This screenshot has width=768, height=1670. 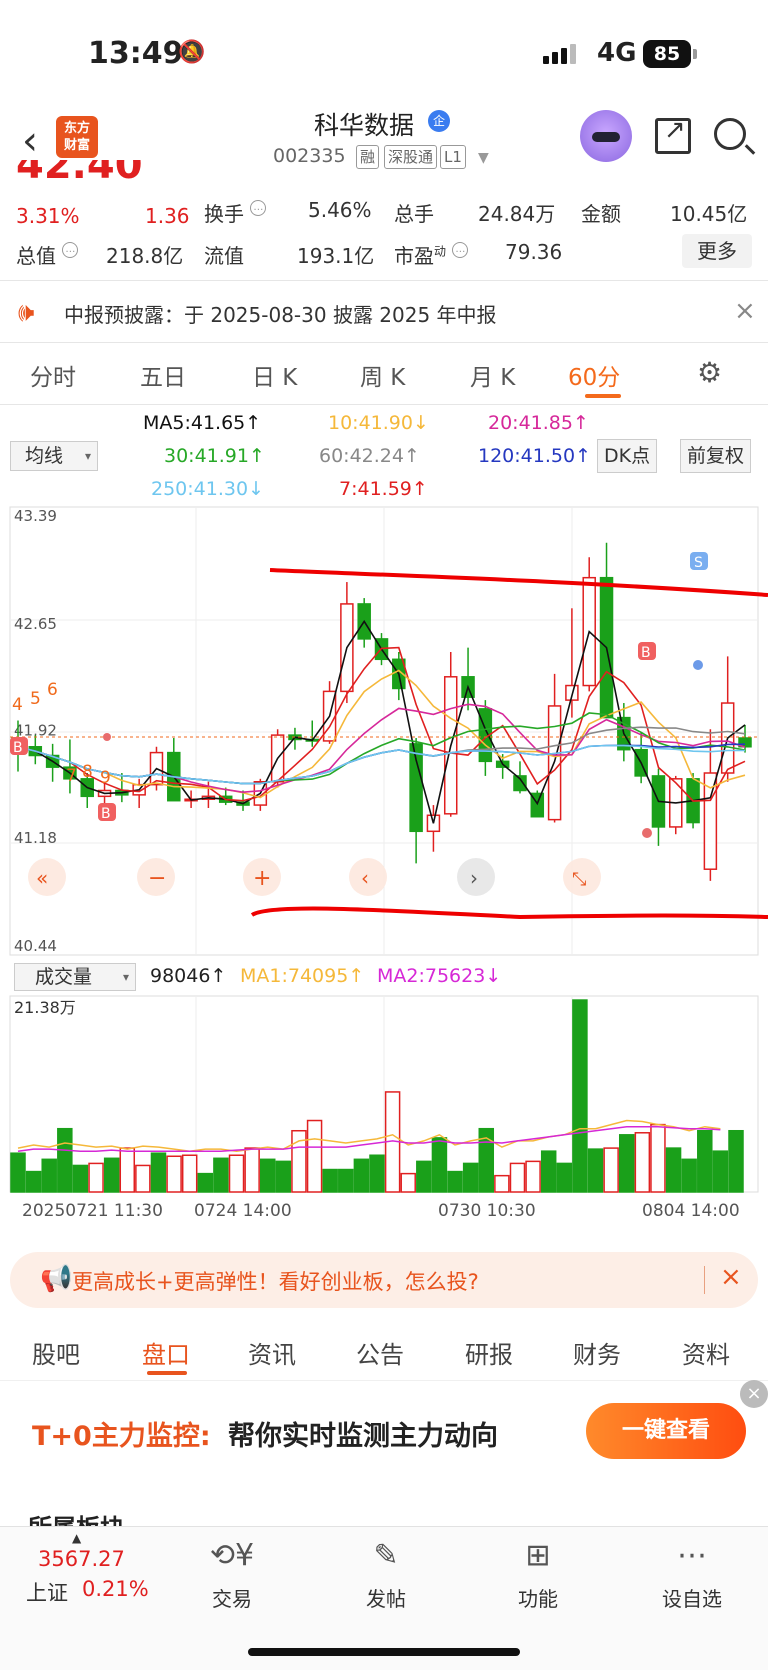 I want to click on volume-value: 98046↑, so click(x=188, y=976).